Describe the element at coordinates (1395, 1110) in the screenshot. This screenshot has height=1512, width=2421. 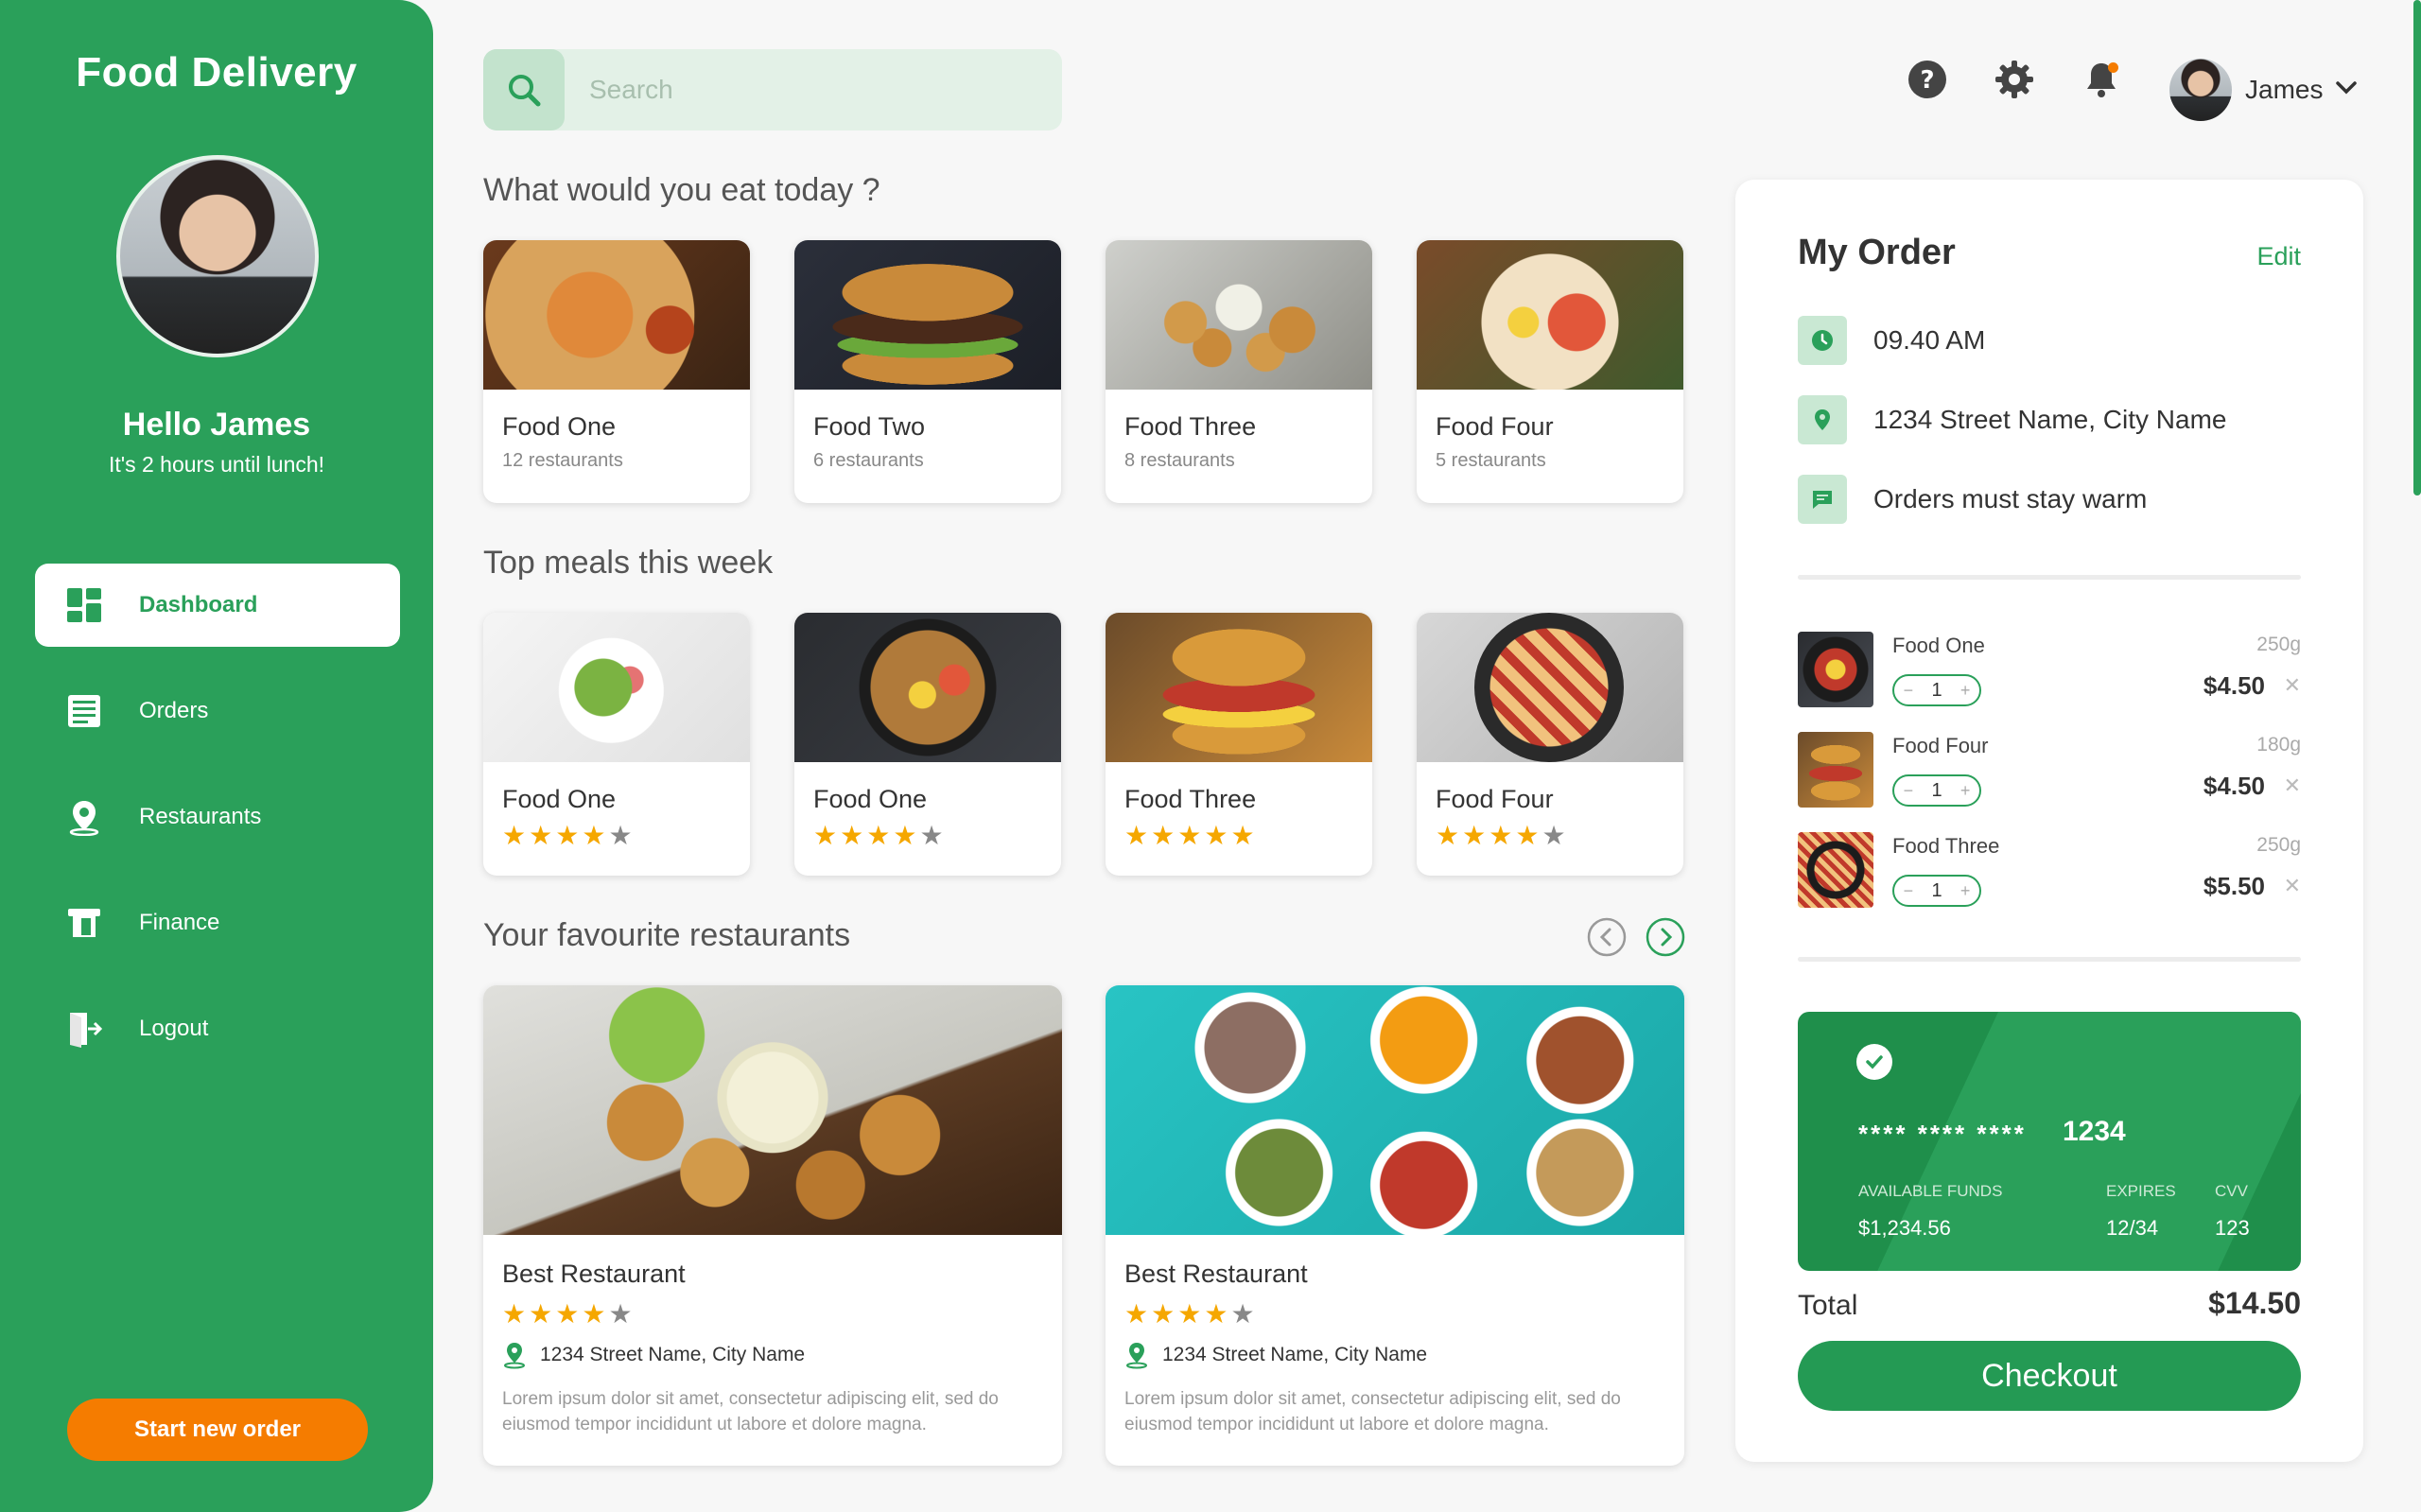
I see `restaurant-image` at that location.